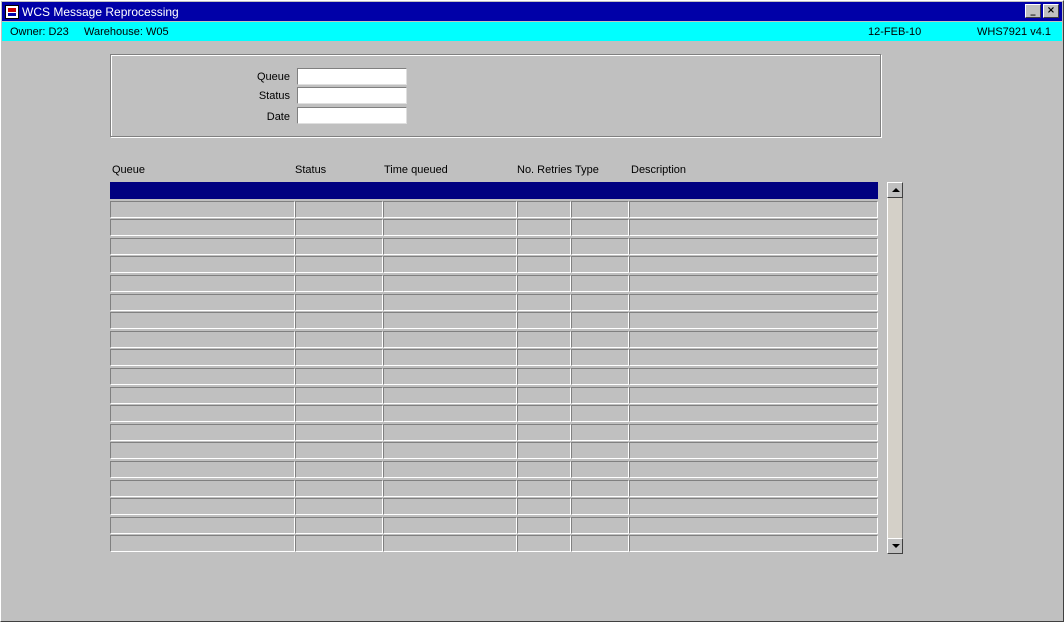  What do you see at coordinates (1033, 11) in the screenshot?
I see `minimize-button: _` at bounding box center [1033, 11].